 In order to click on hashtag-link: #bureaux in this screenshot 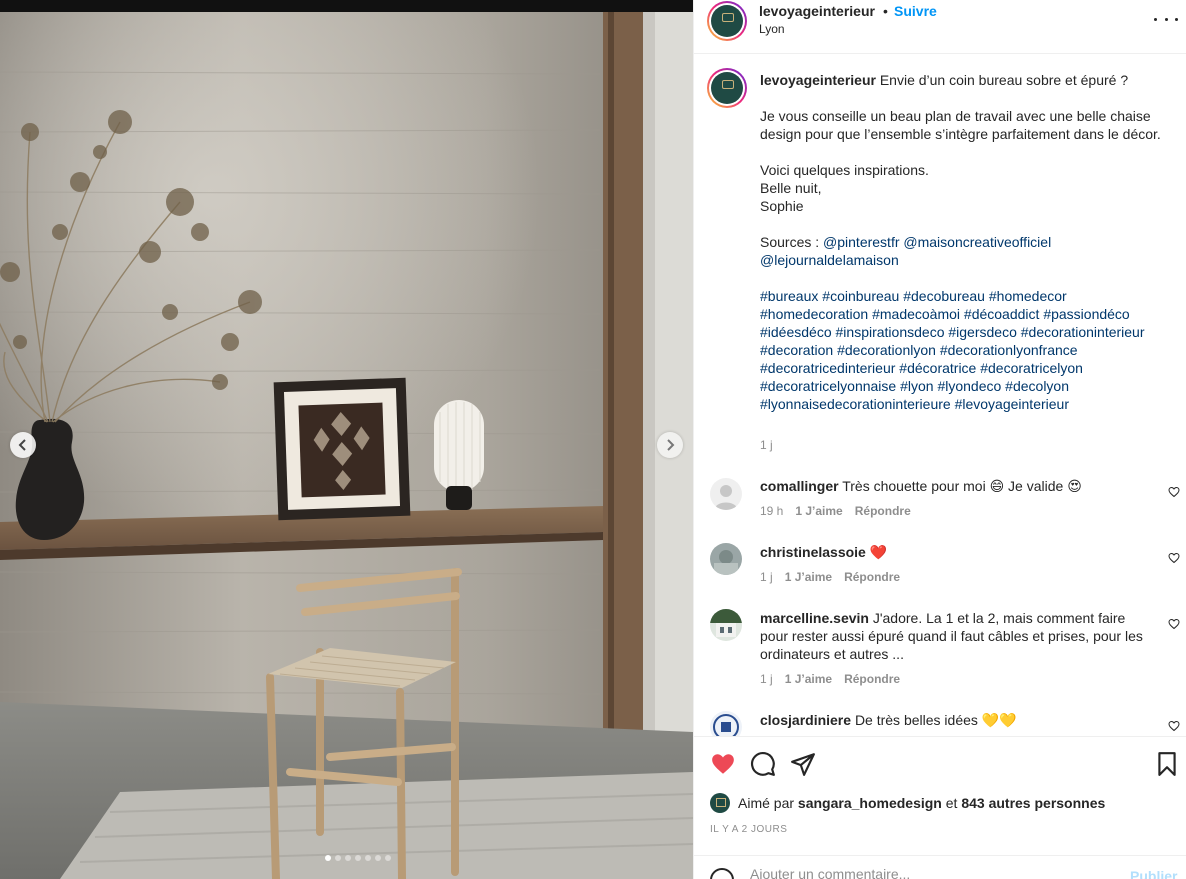, I will do `click(789, 296)`.